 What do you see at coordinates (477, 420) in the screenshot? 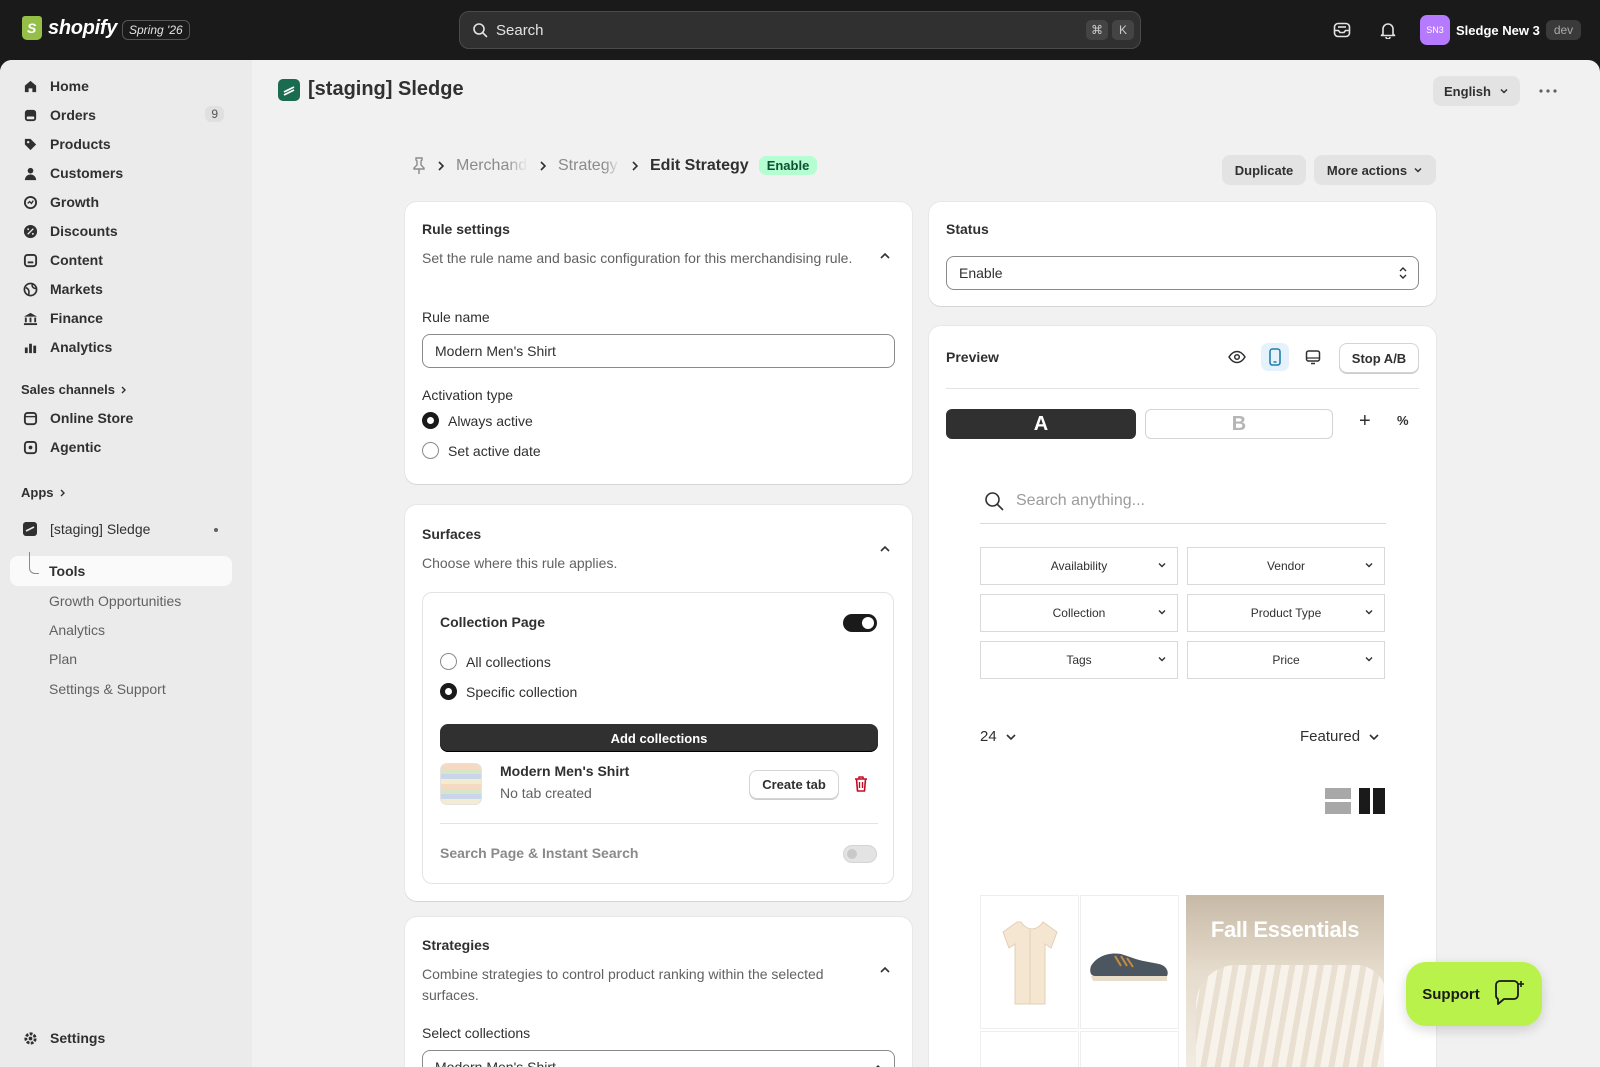
I see `radio-always-active: Always active` at bounding box center [477, 420].